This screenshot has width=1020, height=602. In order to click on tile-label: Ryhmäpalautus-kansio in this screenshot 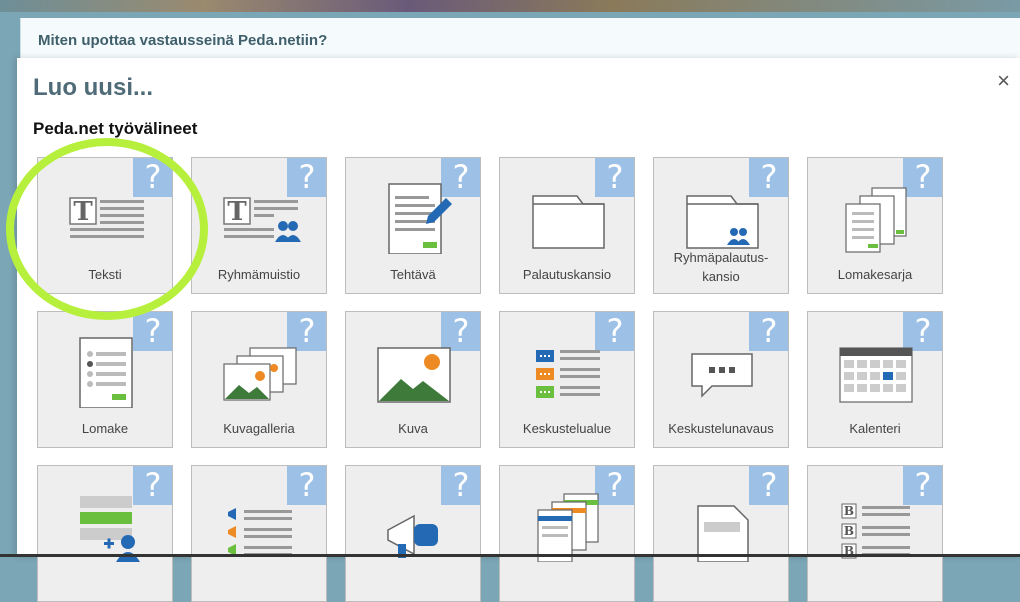, I will do `click(721, 267)`.